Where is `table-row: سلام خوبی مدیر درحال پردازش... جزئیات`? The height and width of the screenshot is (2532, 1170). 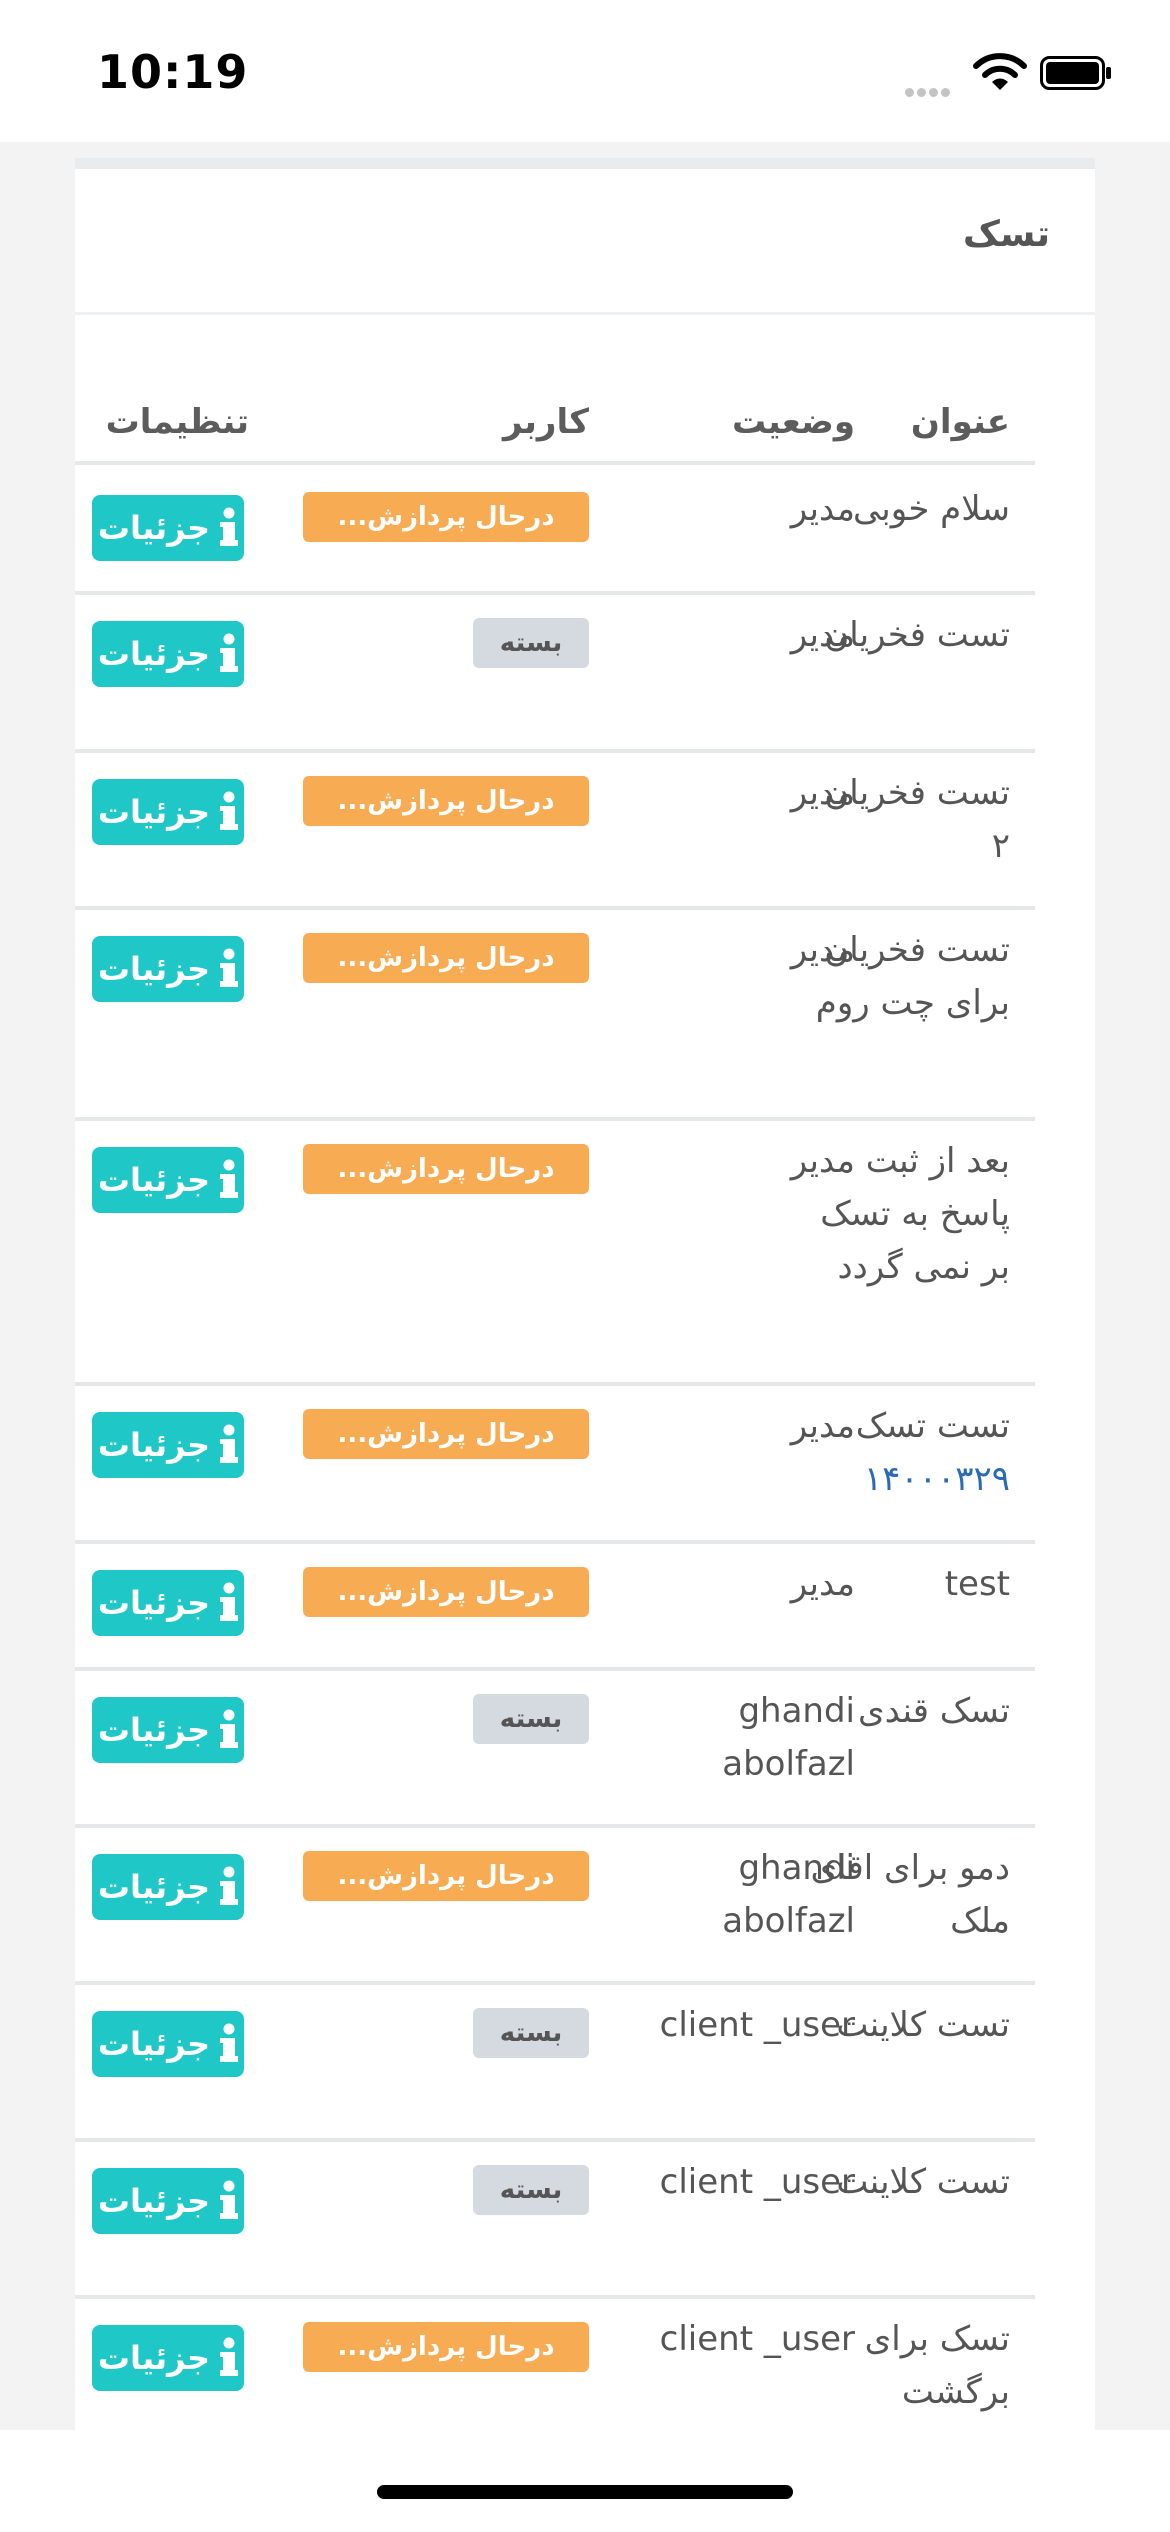
table-row: سلام خوبی مدیر درحال پردازش... جزئیات is located at coordinates (555, 530).